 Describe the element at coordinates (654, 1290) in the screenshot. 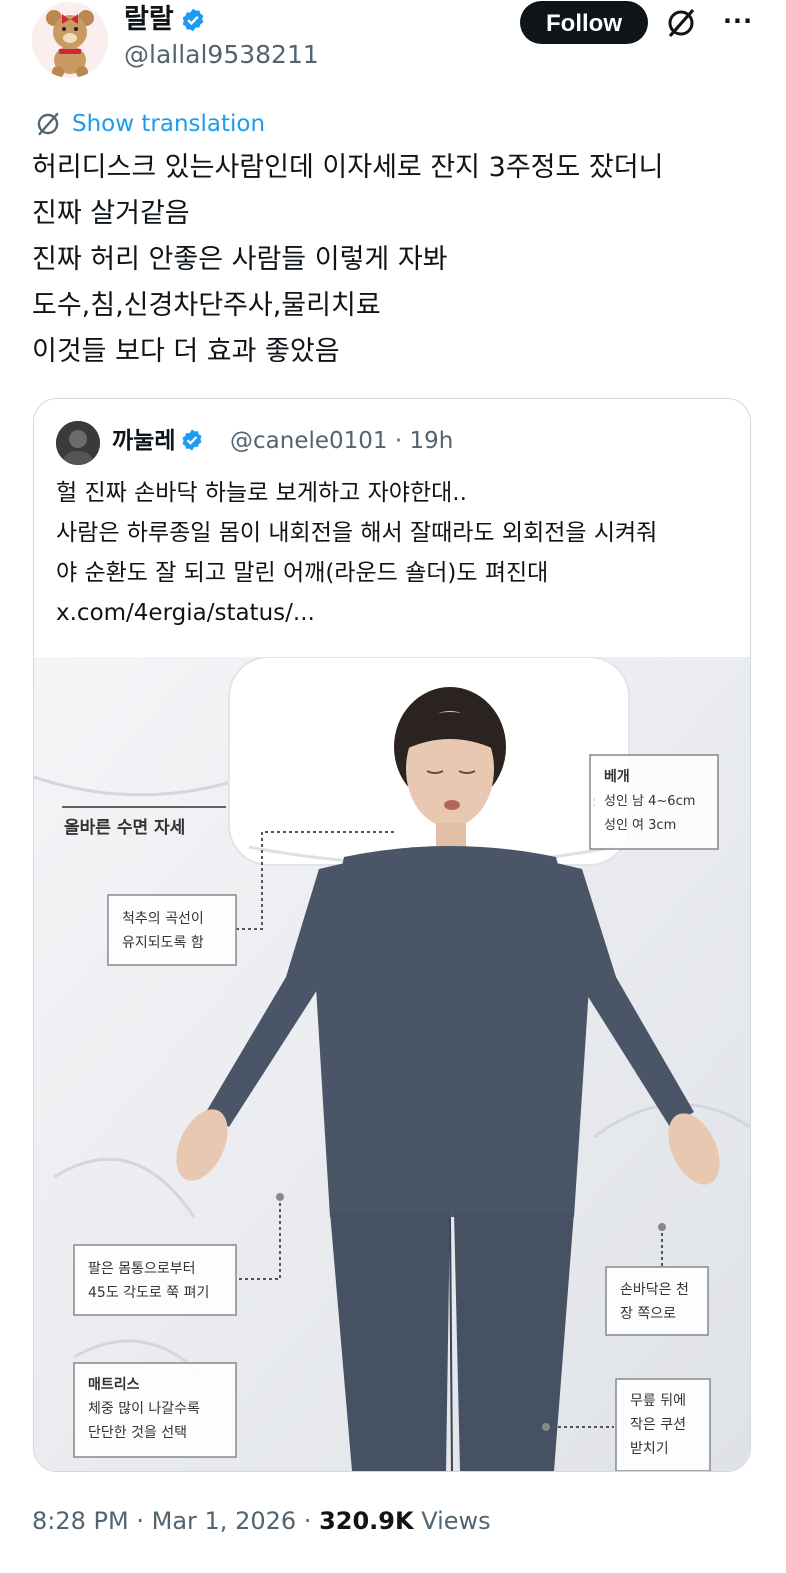

I see `palm-label-line: 손바닥은 천` at that location.